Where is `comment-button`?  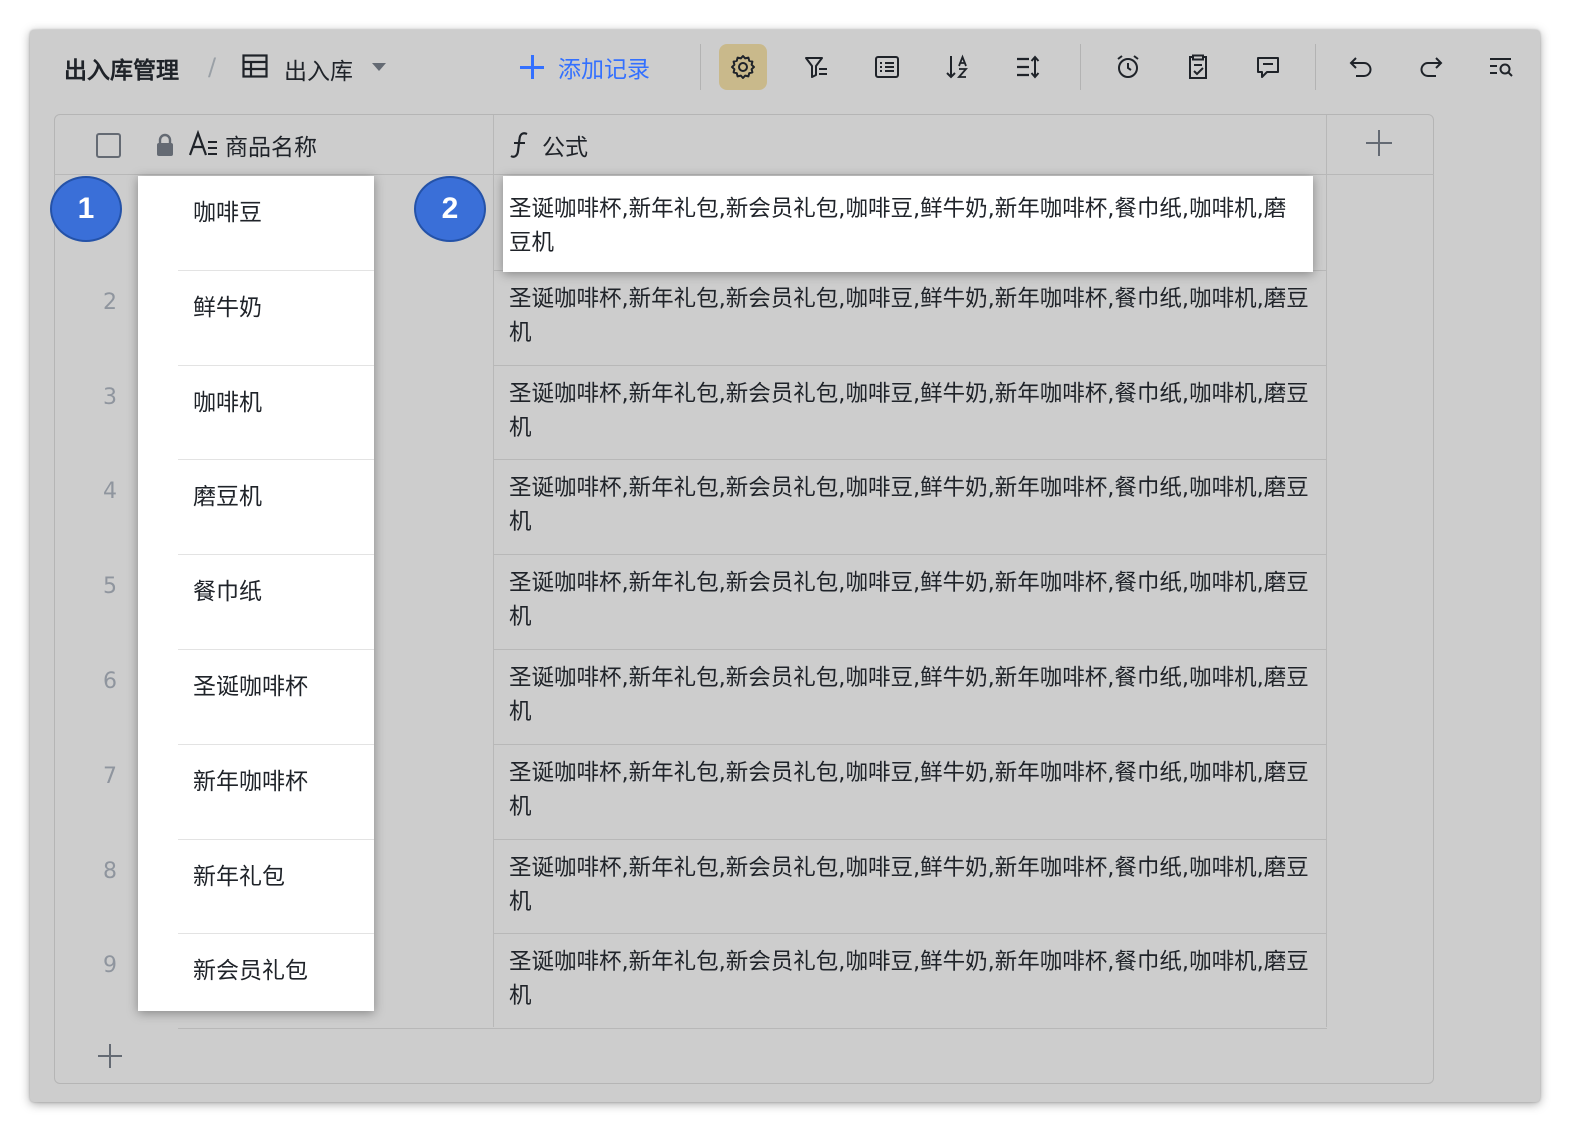 comment-button is located at coordinates (1268, 67).